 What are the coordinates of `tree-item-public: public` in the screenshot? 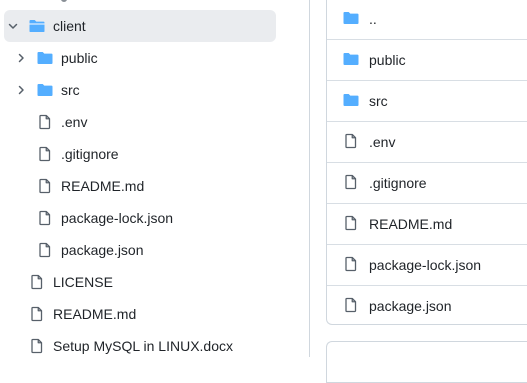 It's located at (140, 58).